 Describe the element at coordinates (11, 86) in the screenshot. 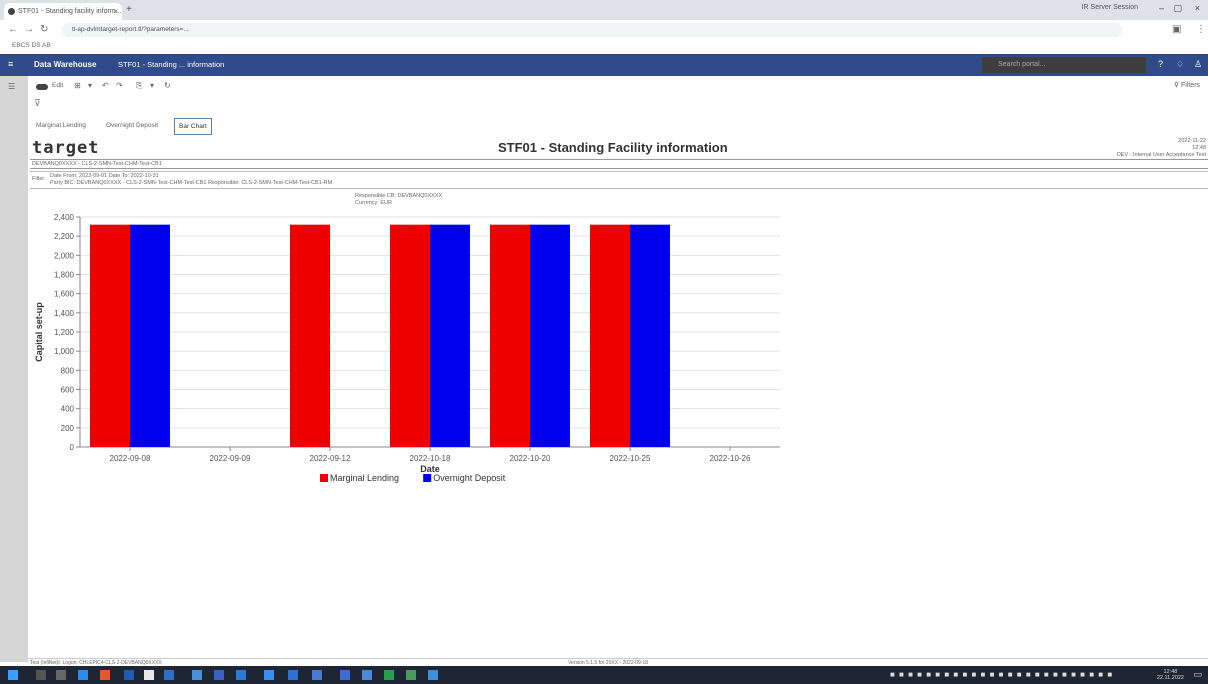

I see `panel-toggle-icon: ☰` at that location.